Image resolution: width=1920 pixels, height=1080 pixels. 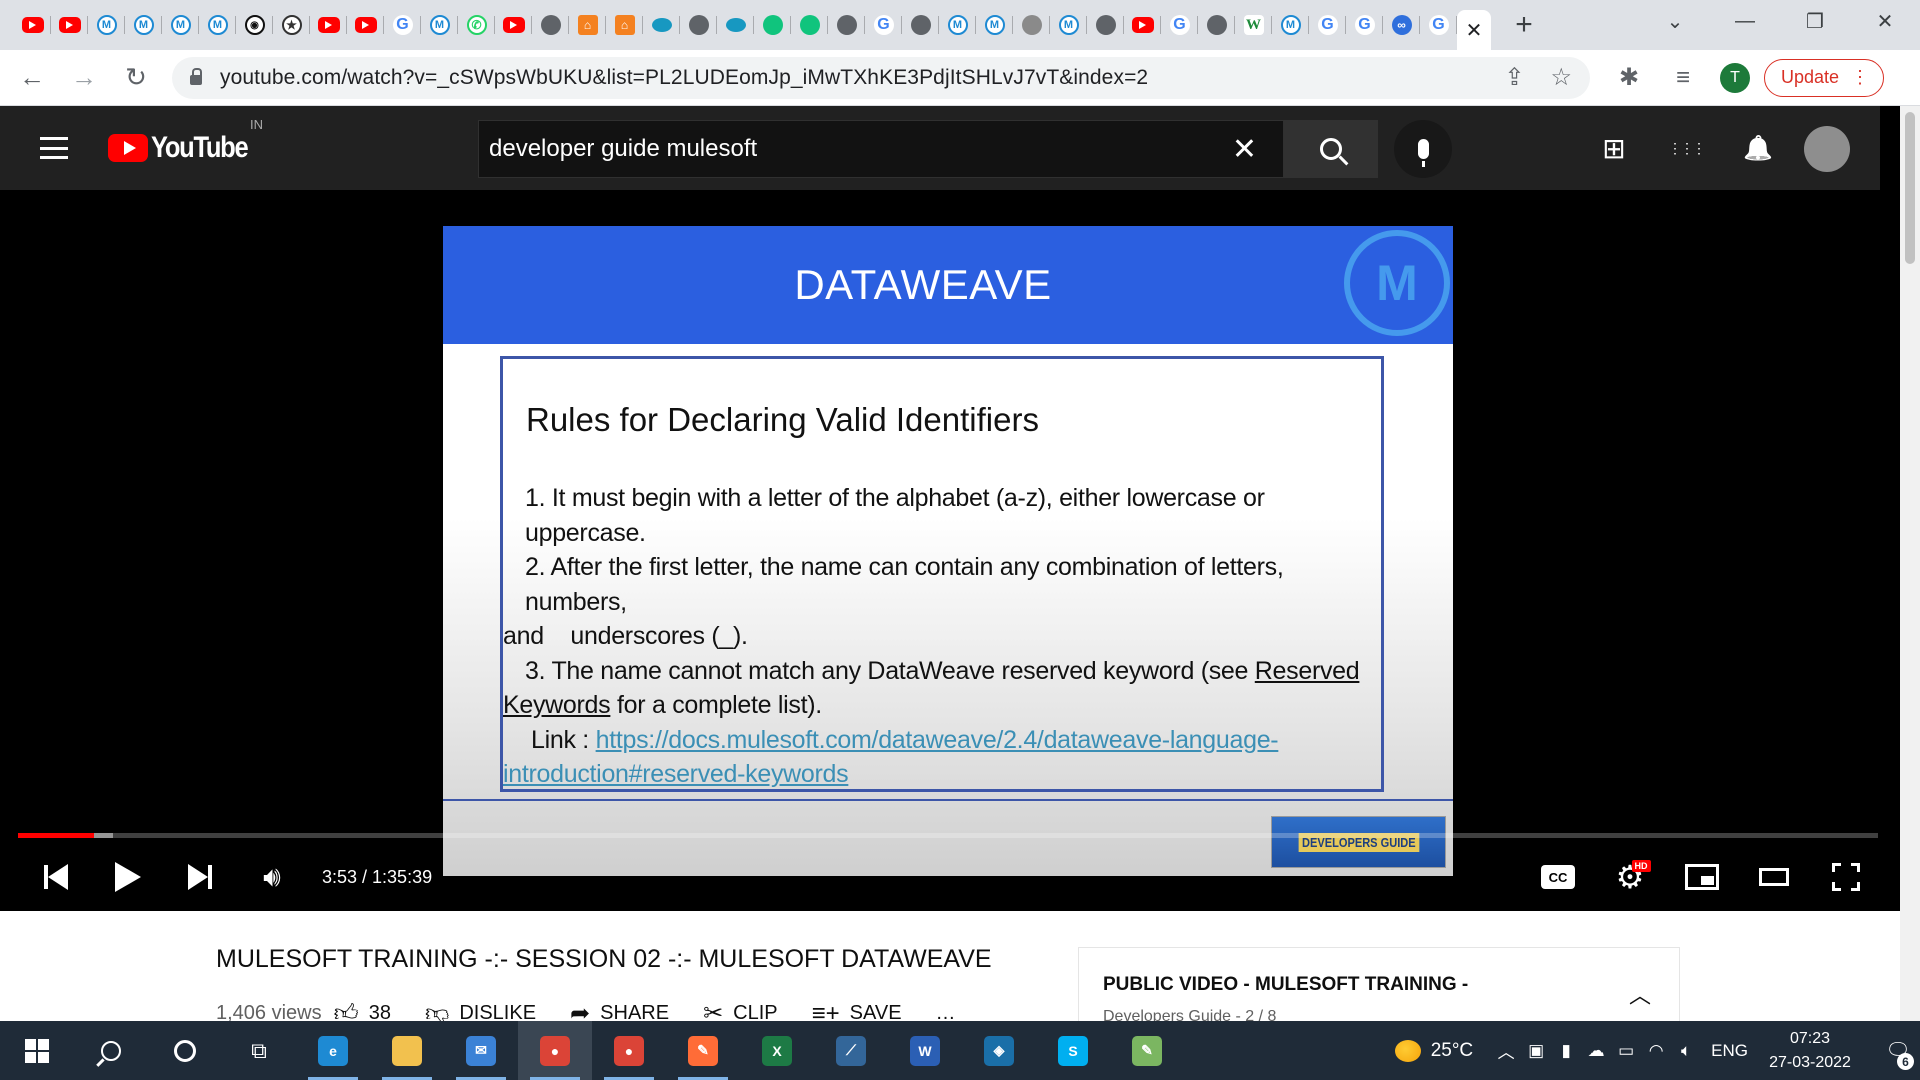 What do you see at coordinates (185, 1050) in the screenshot?
I see `cortana-button` at bounding box center [185, 1050].